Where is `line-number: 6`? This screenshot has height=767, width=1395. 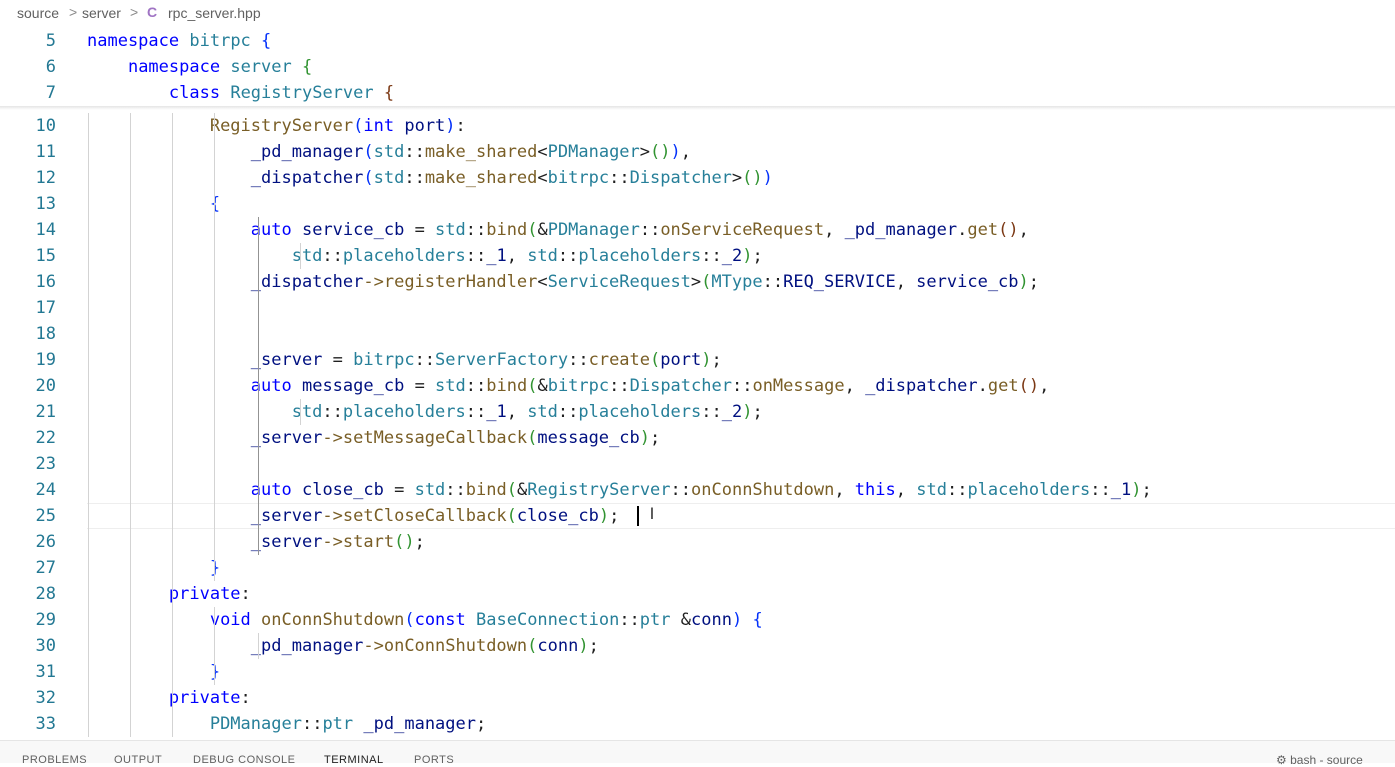
line-number: 6 is located at coordinates (50, 67).